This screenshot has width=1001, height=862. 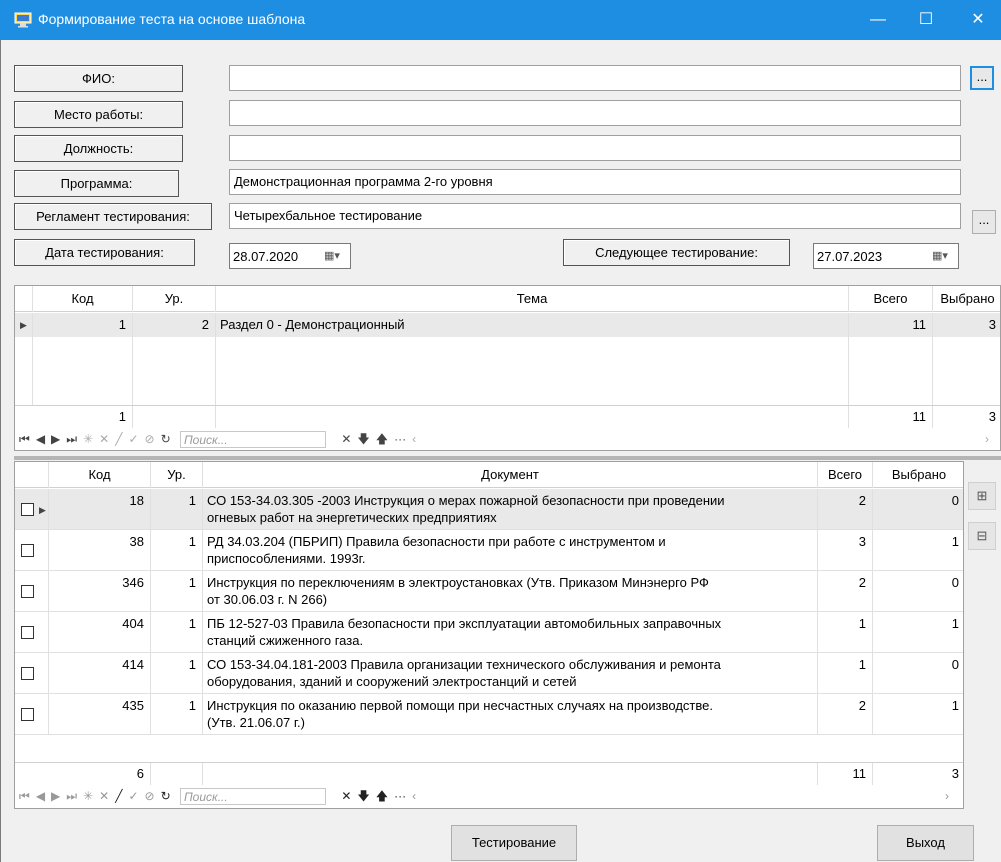 I want to click on next-test-label: Следующее тестирование:, so click(x=676, y=252).